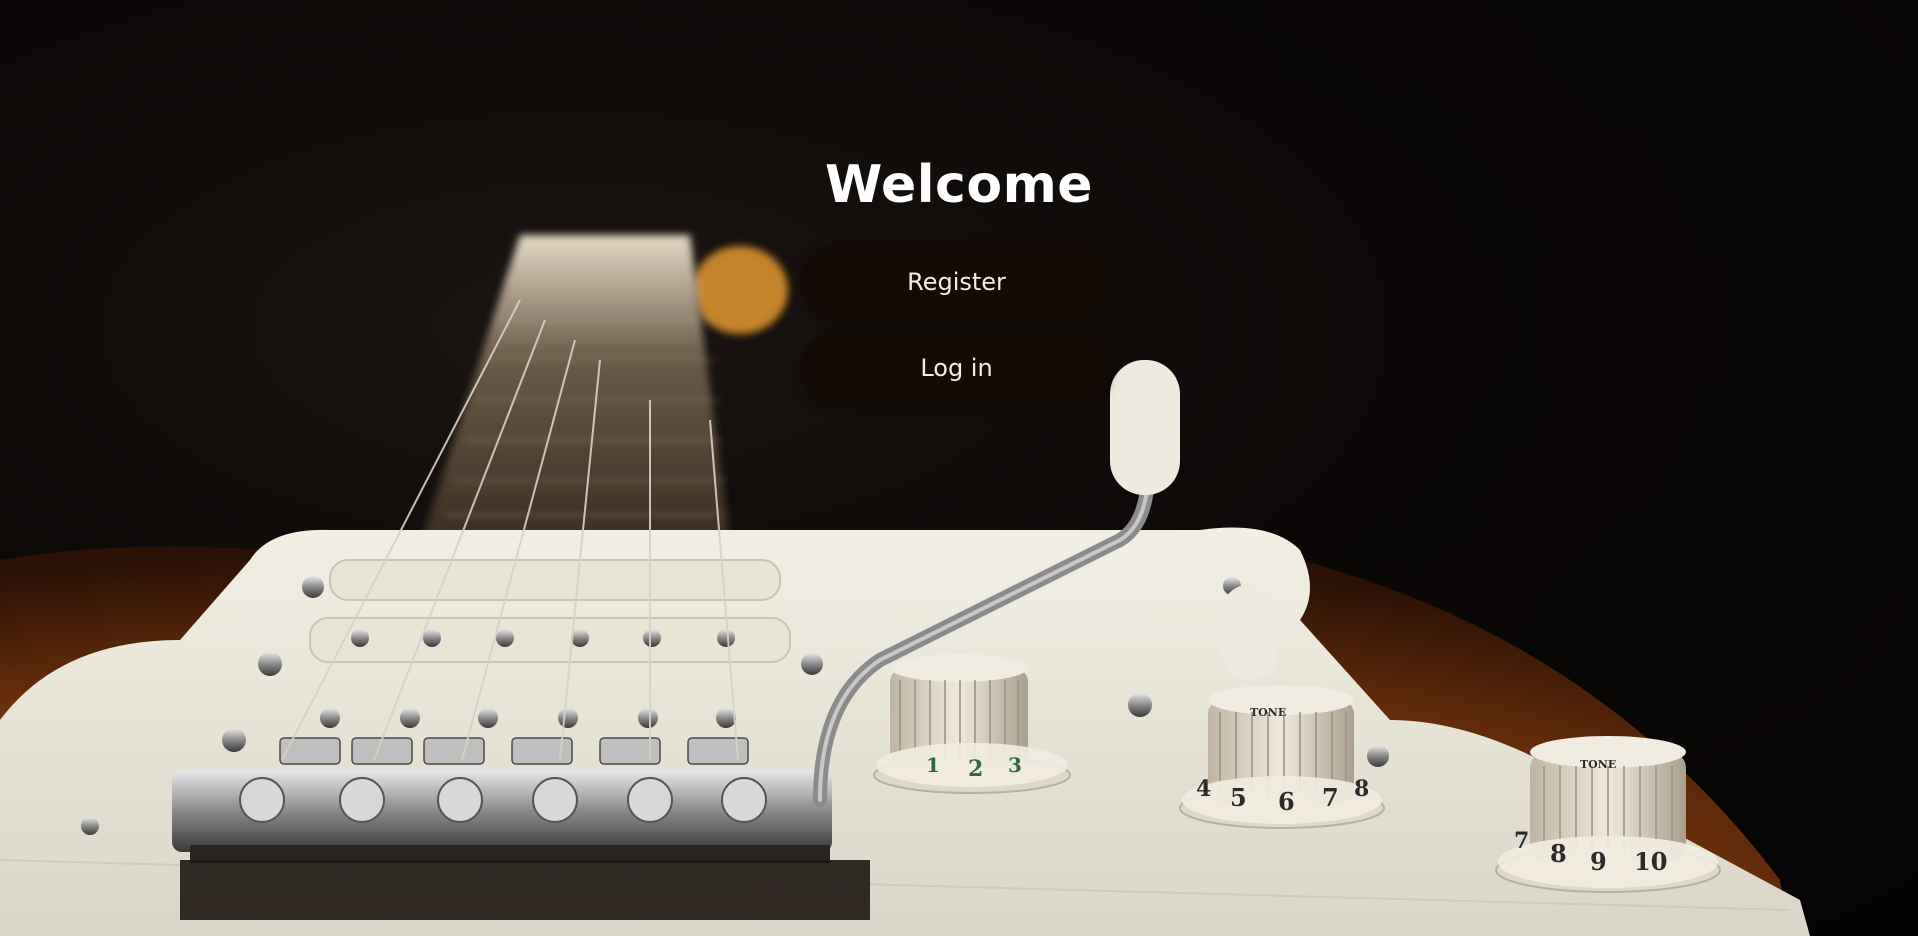 The width and height of the screenshot is (1918, 936). Describe the element at coordinates (956, 368) in the screenshot. I see `login-button: Log in` at that location.